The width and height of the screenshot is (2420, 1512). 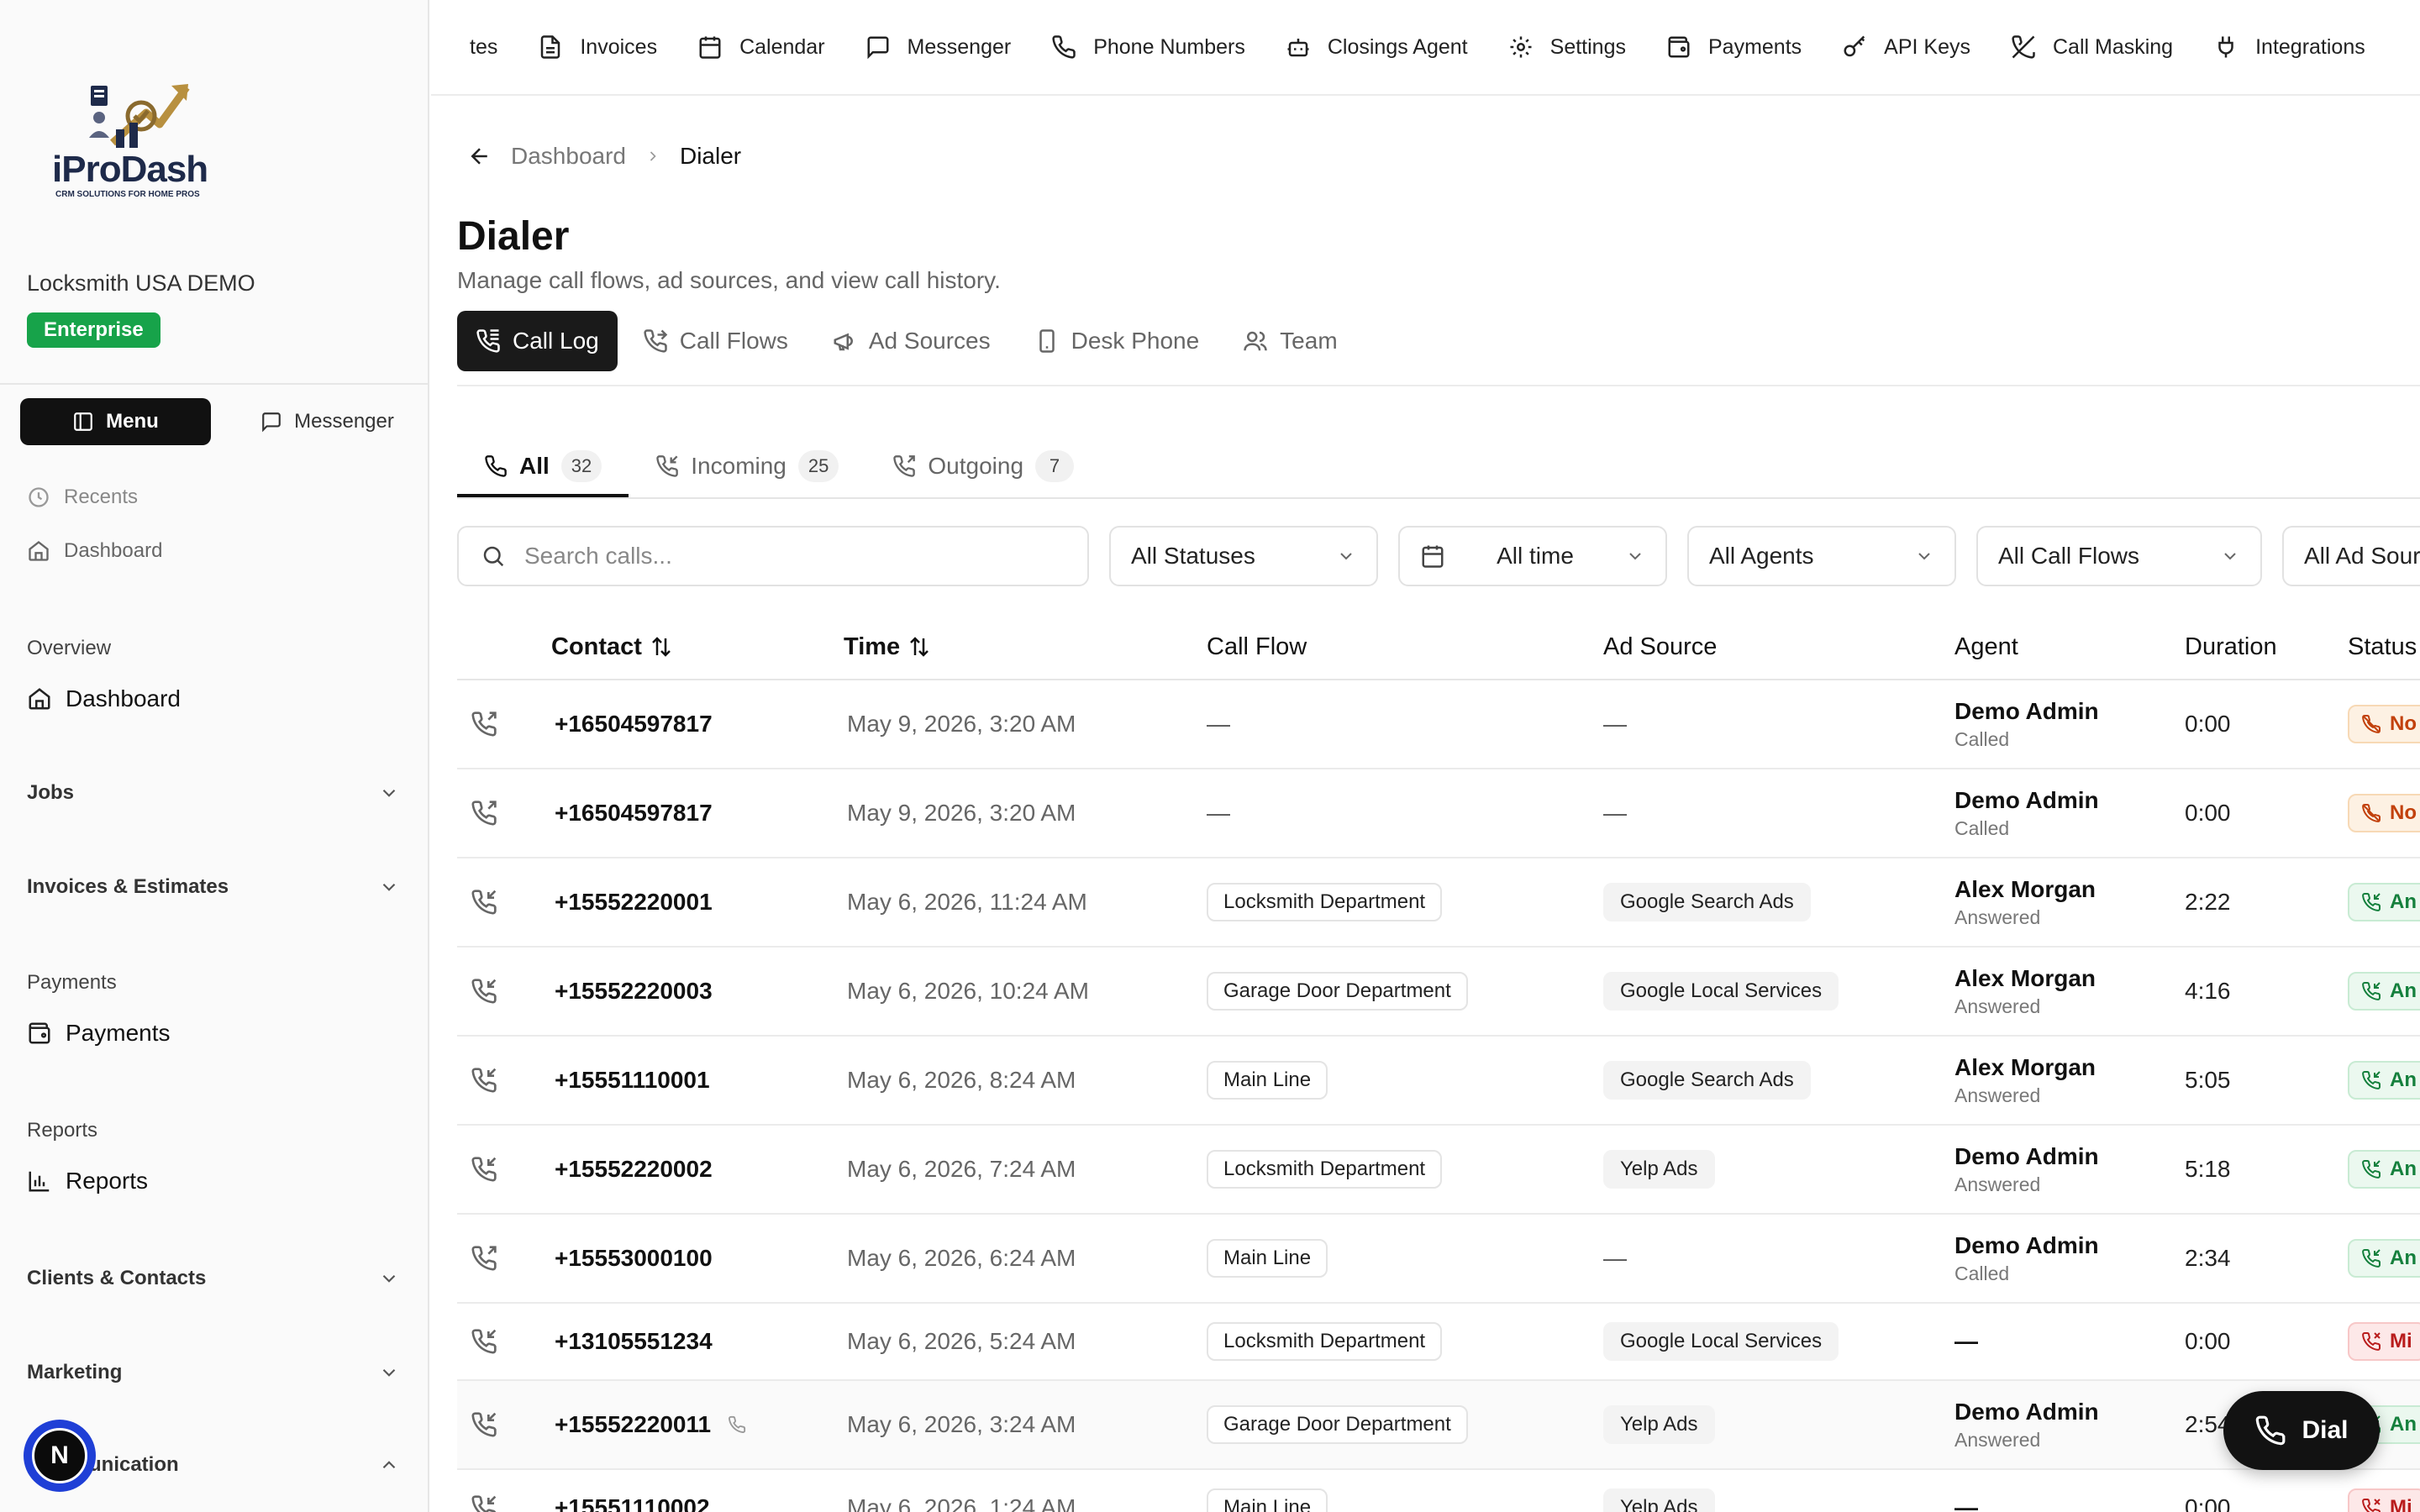 I want to click on phone-missed-icon, so click(x=2371, y=1341).